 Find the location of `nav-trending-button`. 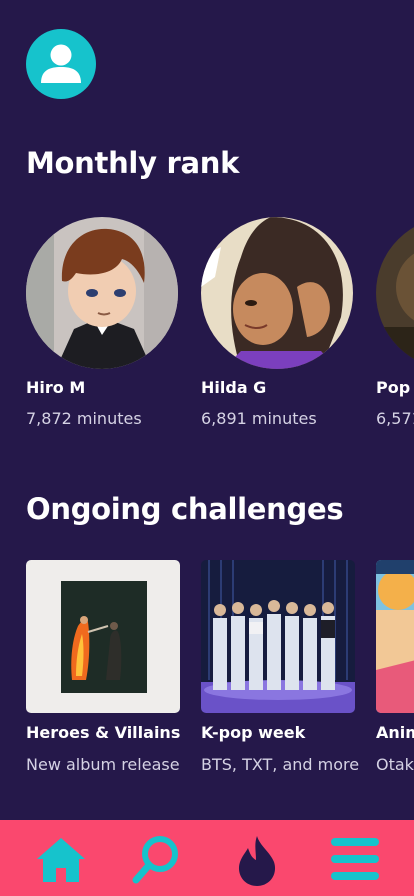

nav-trending-button is located at coordinates (257, 859).